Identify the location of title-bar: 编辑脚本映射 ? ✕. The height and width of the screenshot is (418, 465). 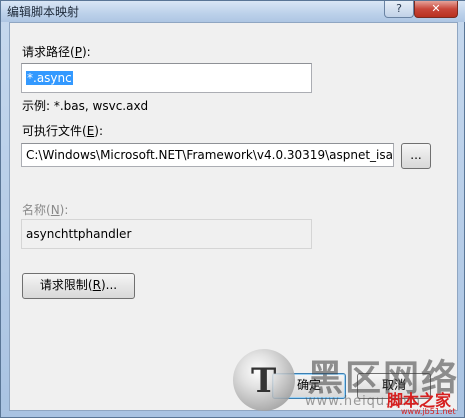
(233, 11).